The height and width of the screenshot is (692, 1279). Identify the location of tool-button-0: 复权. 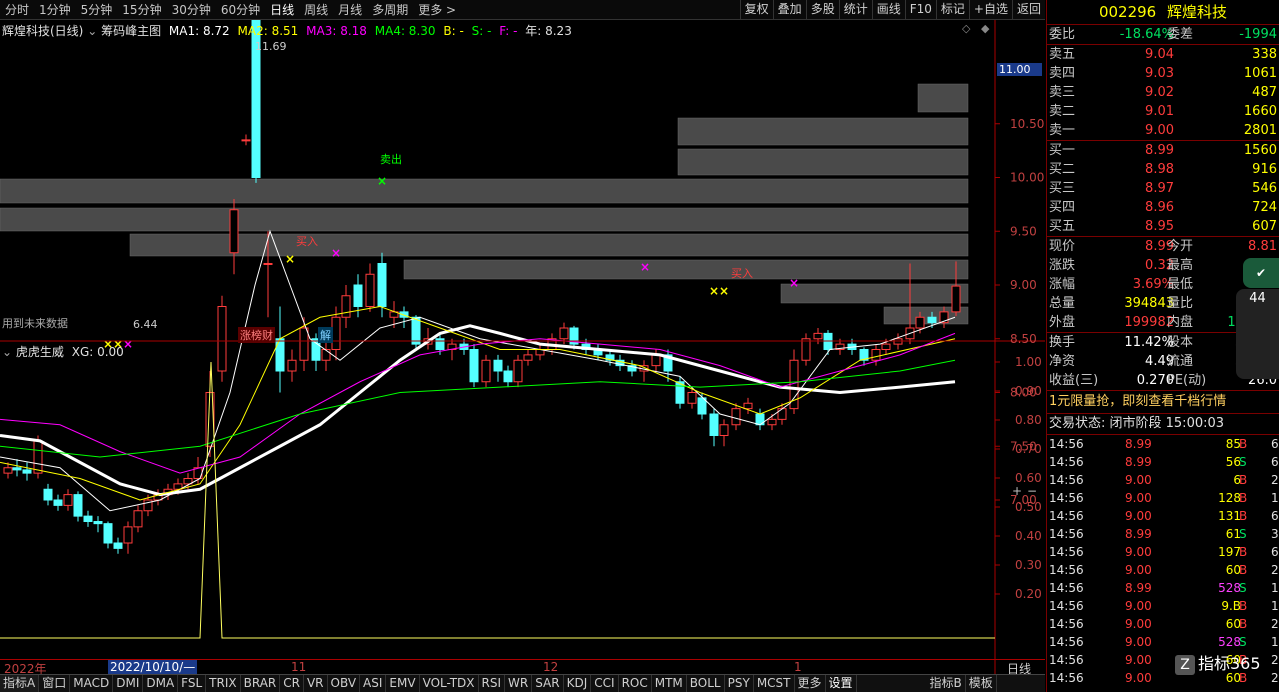
(756, 9).